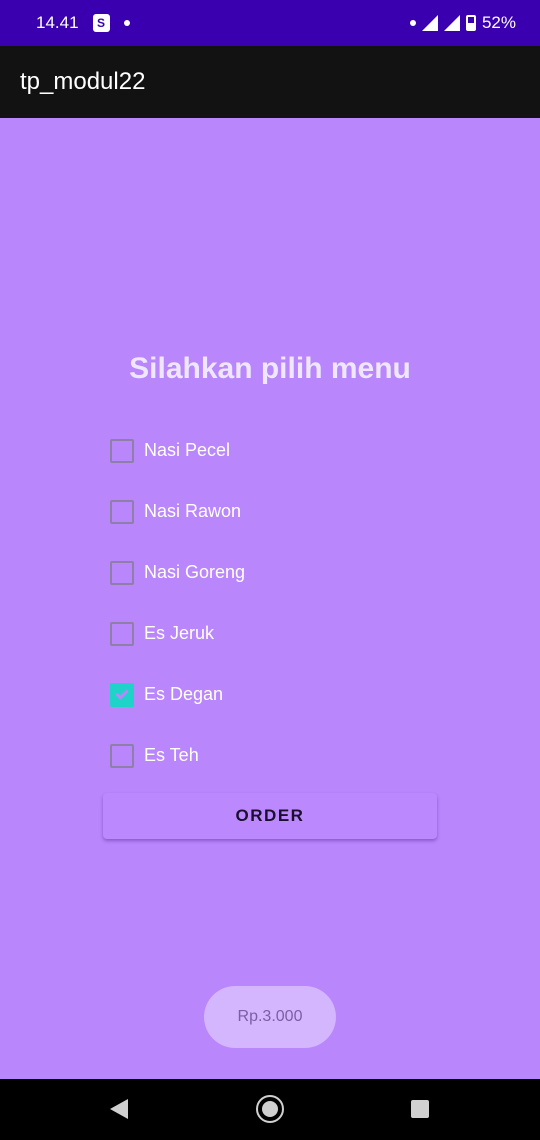  What do you see at coordinates (171, 755) in the screenshot?
I see `checkbox-label: Es Teh` at bounding box center [171, 755].